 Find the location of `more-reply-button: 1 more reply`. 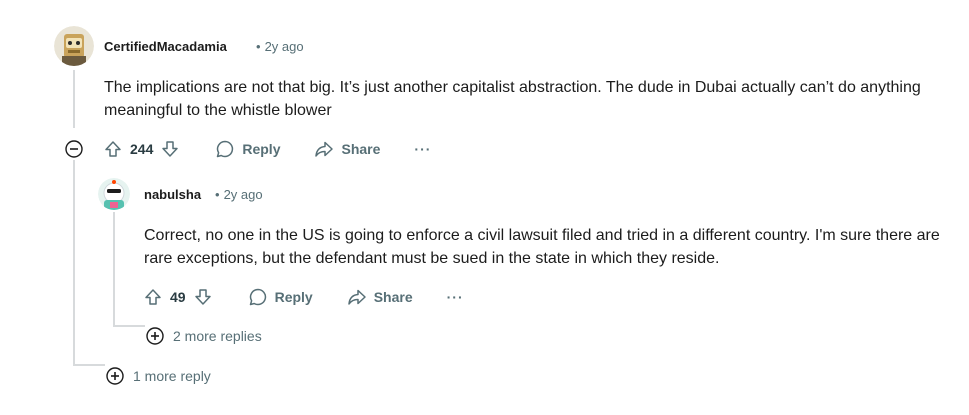

more-reply-button: 1 more reply is located at coordinates (158, 376).